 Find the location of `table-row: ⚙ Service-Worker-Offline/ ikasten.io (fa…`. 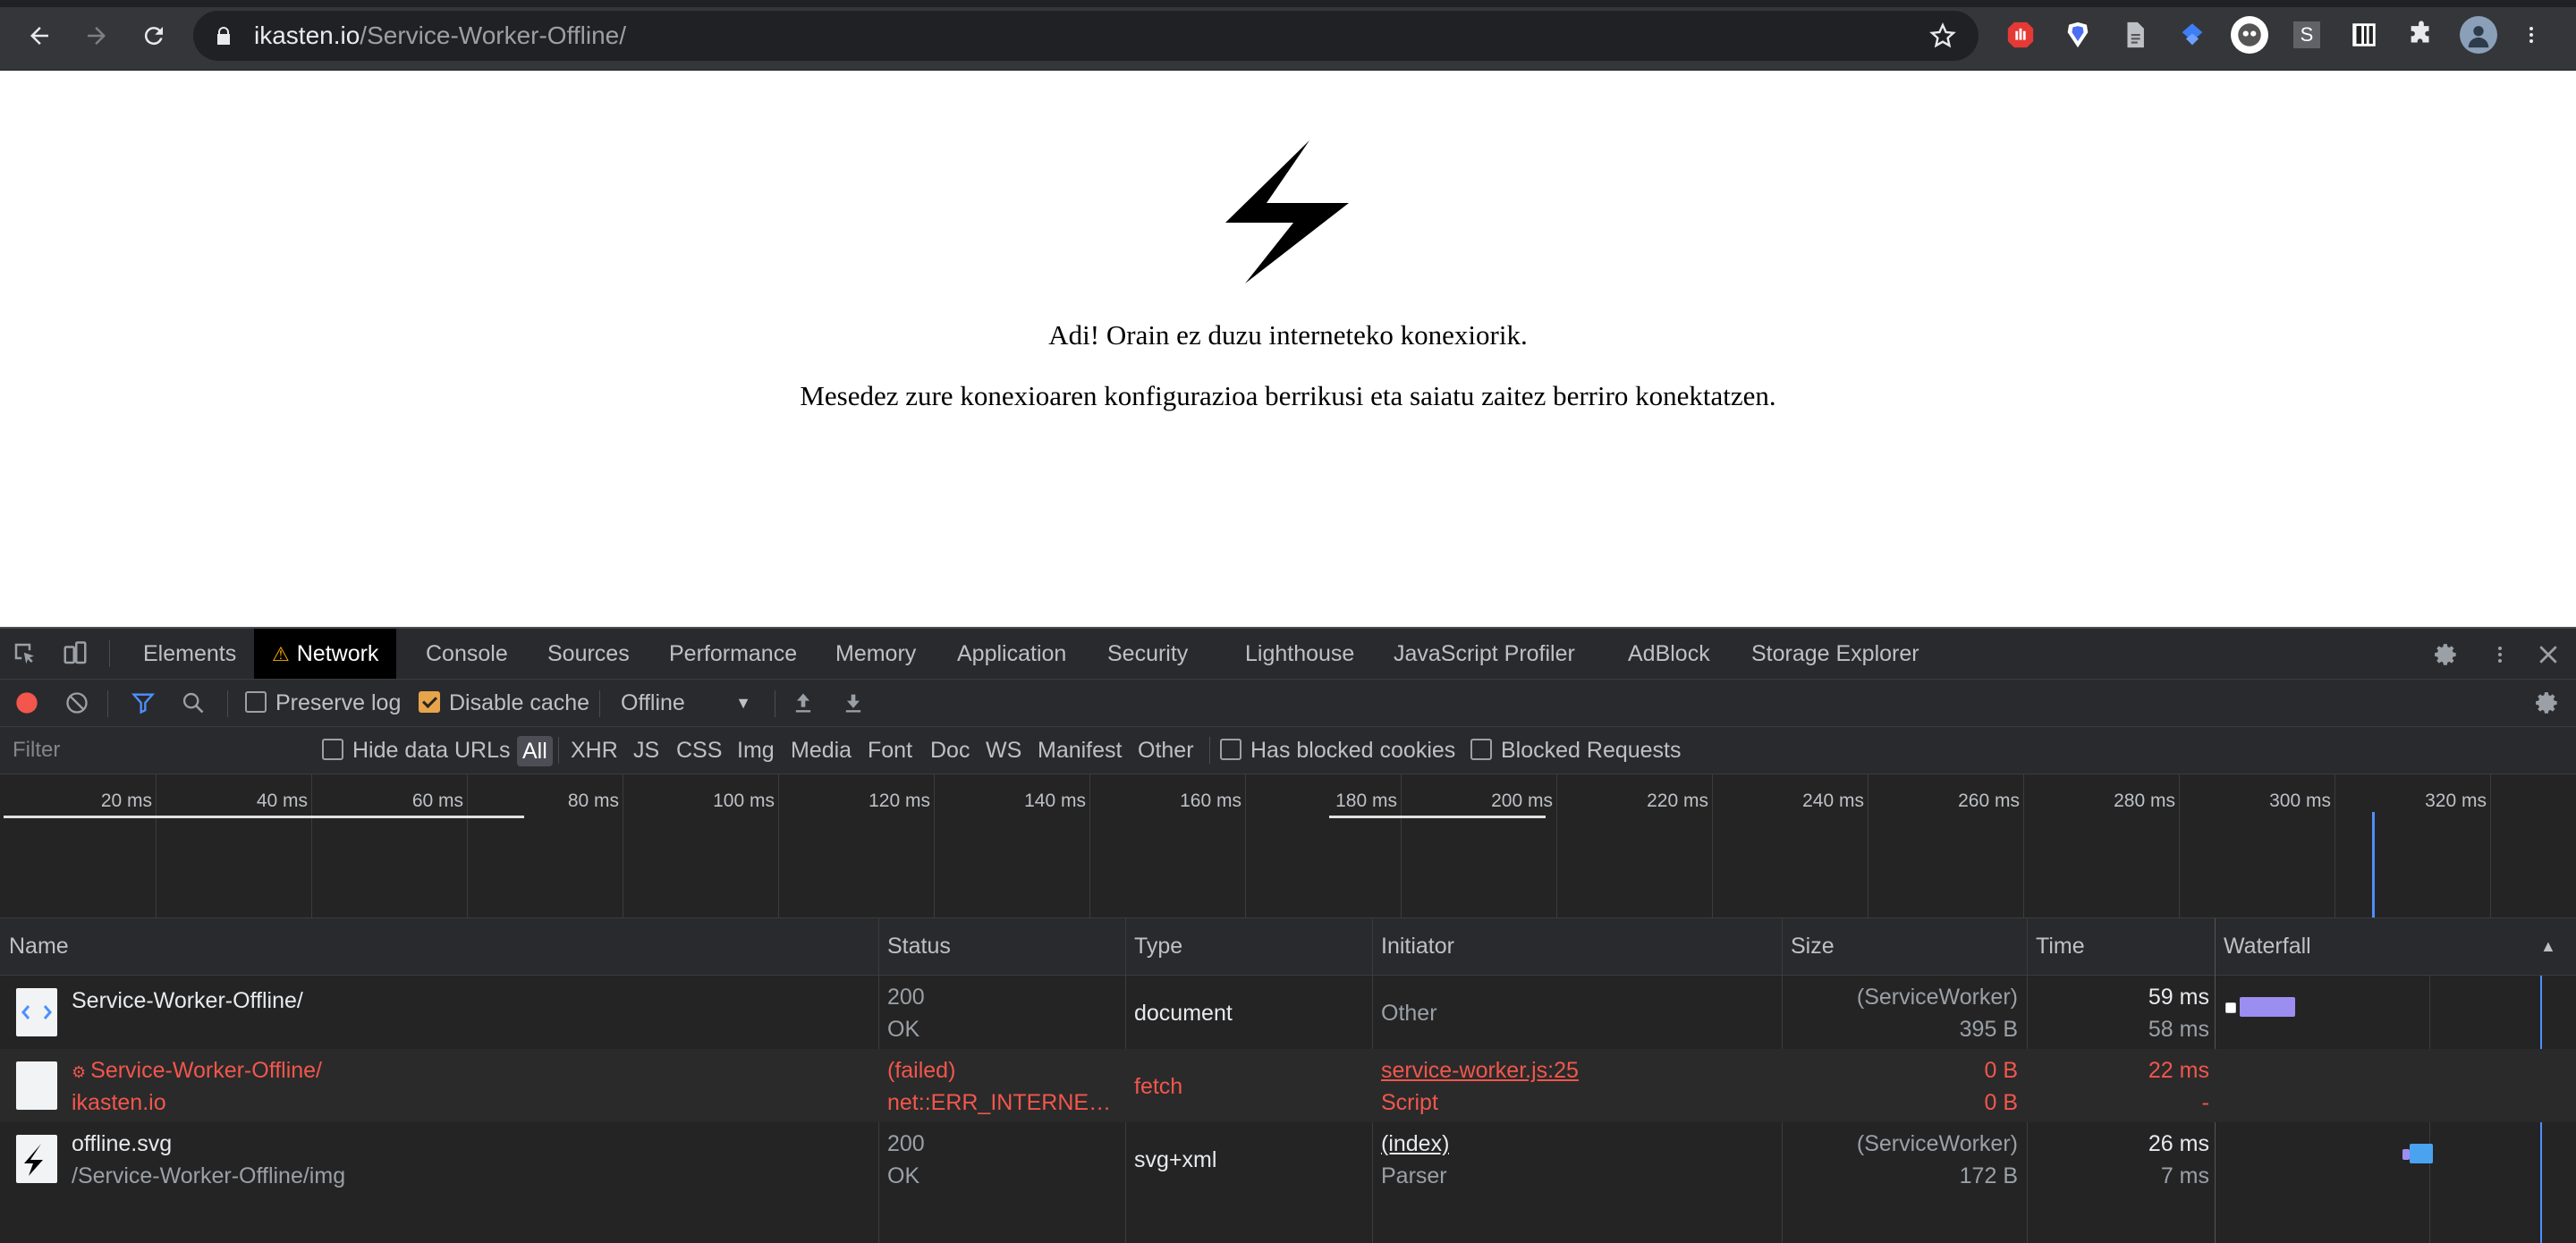

table-row: ⚙ Service-Worker-Offline/ ikasten.io (fa… is located at coordinates (1288, 1085).